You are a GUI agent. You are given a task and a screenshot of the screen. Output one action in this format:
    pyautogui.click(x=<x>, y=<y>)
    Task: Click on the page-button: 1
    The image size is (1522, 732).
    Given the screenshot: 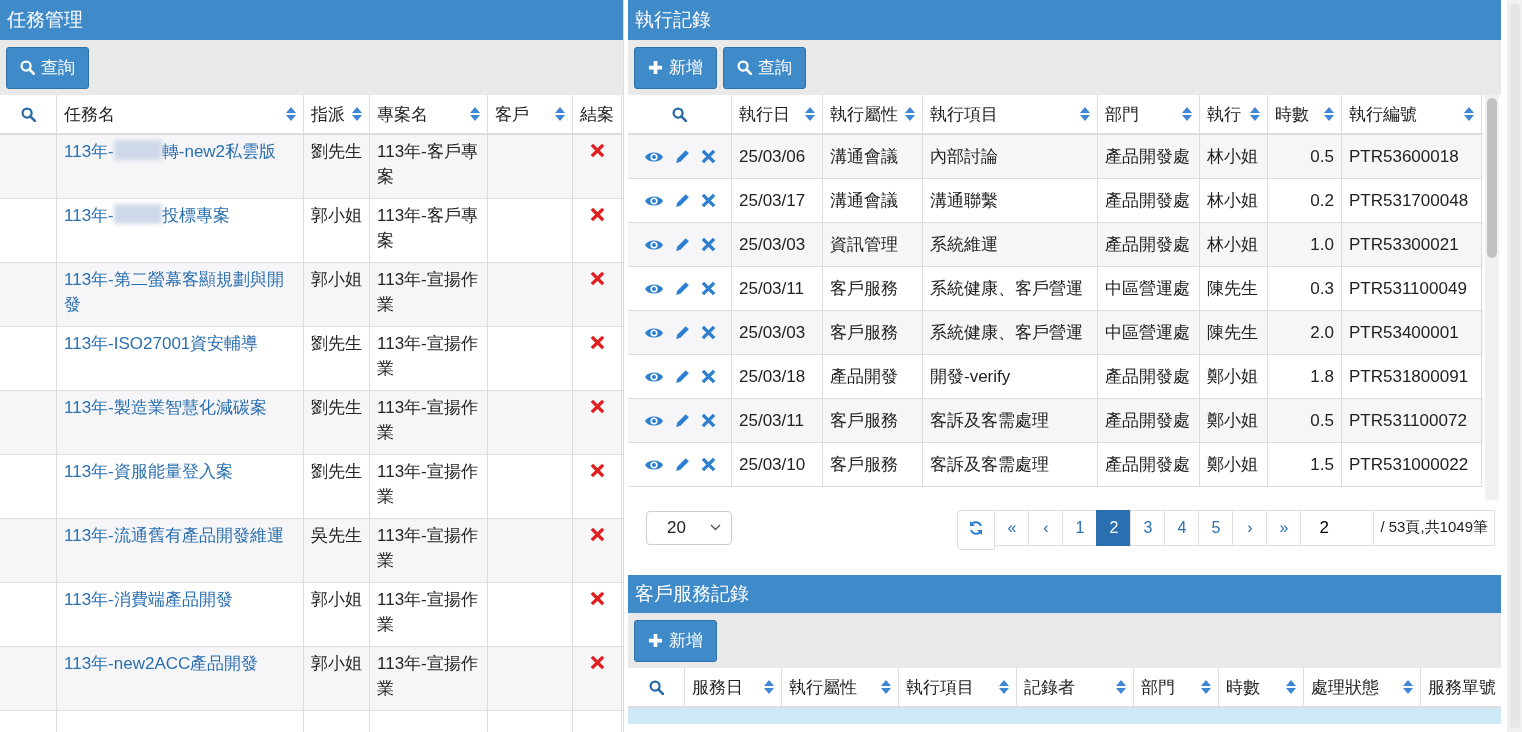 What is the action you would take?
    pyautogui.click(x=1080, y=527)
    